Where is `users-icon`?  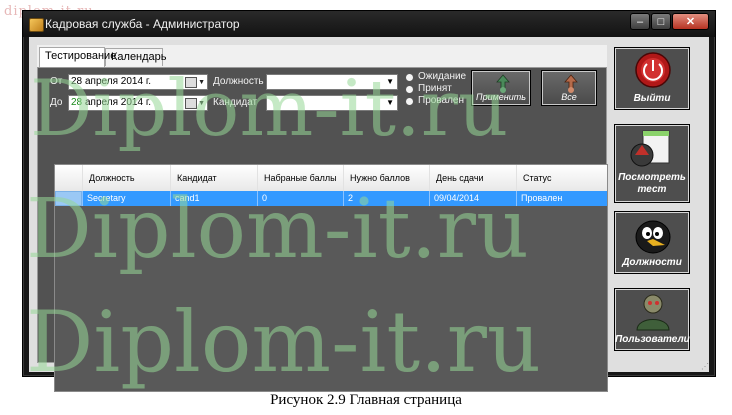 users-icon is located at coordinates (653, 312).